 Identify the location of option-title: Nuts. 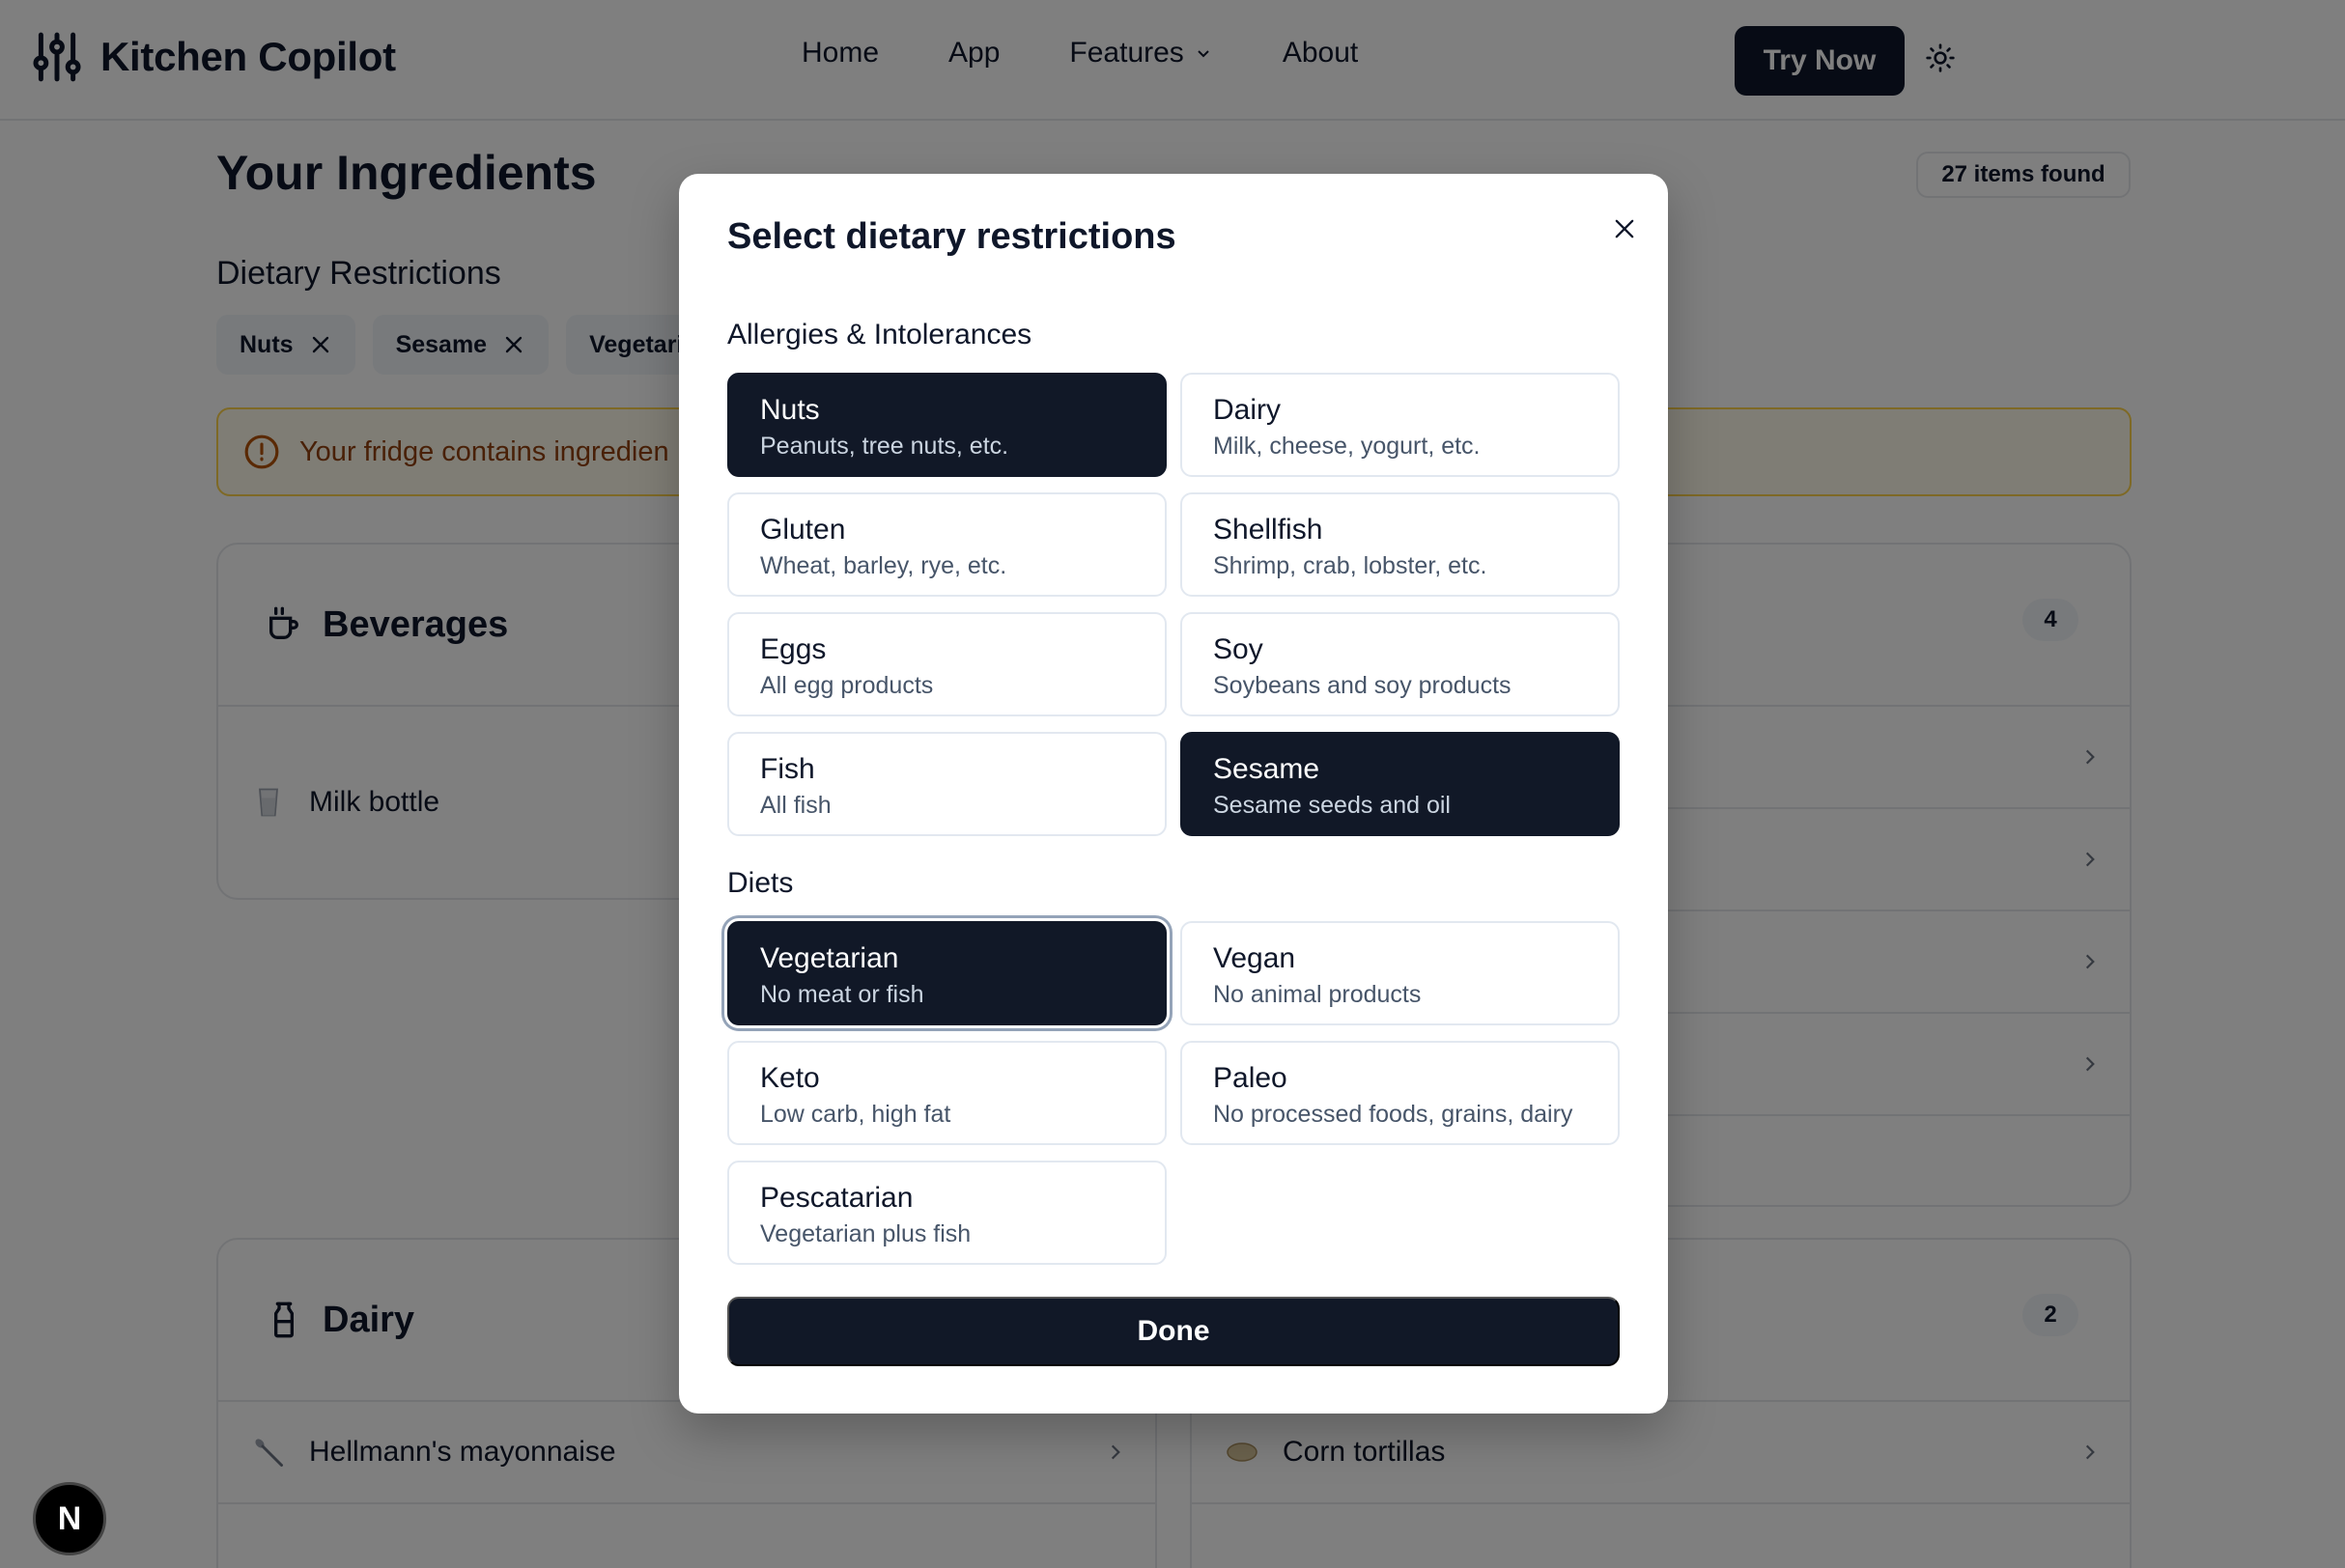
(790, 410).